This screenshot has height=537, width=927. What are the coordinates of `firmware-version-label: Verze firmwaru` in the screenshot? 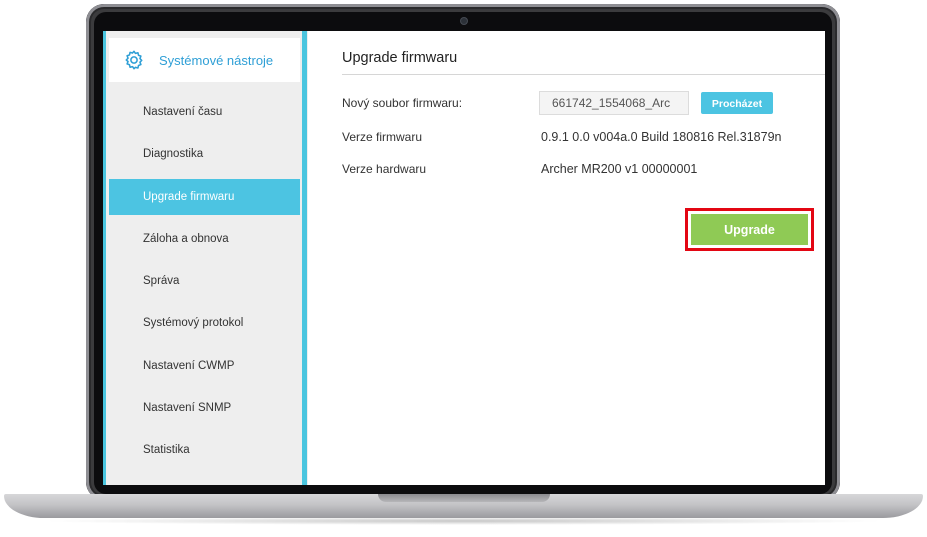 It's located at (382, 137).